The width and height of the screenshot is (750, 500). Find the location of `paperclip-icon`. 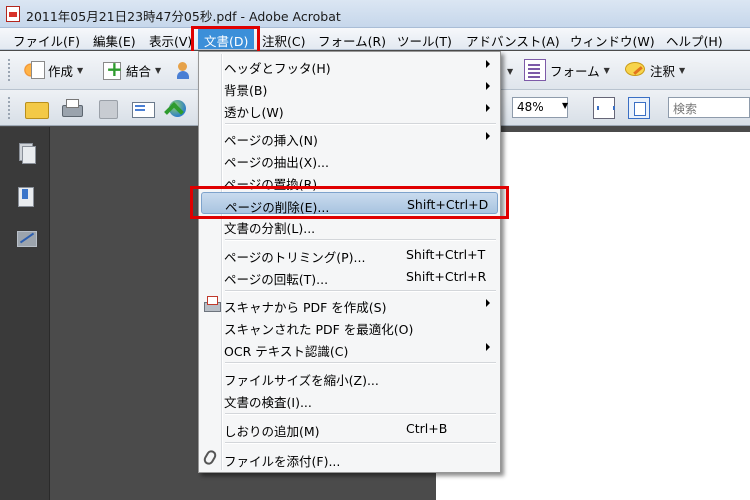

paperclip-icon is located at coordinates (210, 457).